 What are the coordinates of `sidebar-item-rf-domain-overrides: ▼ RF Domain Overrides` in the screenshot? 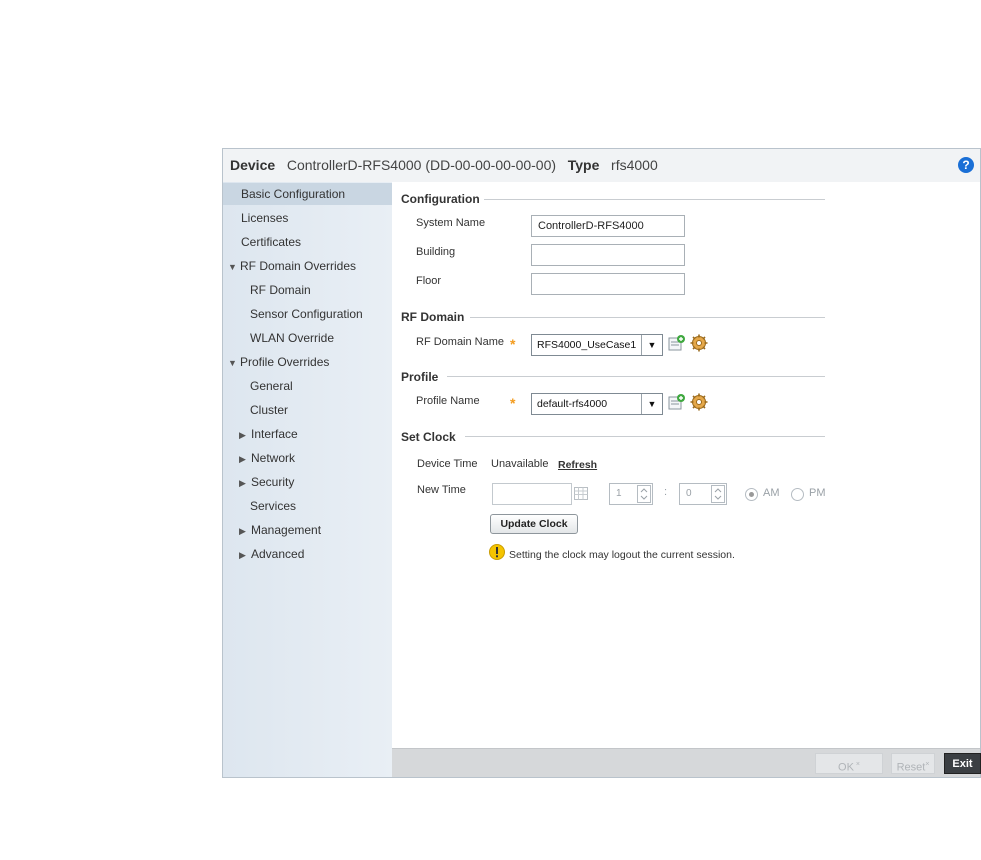 It's located at (292, 266).